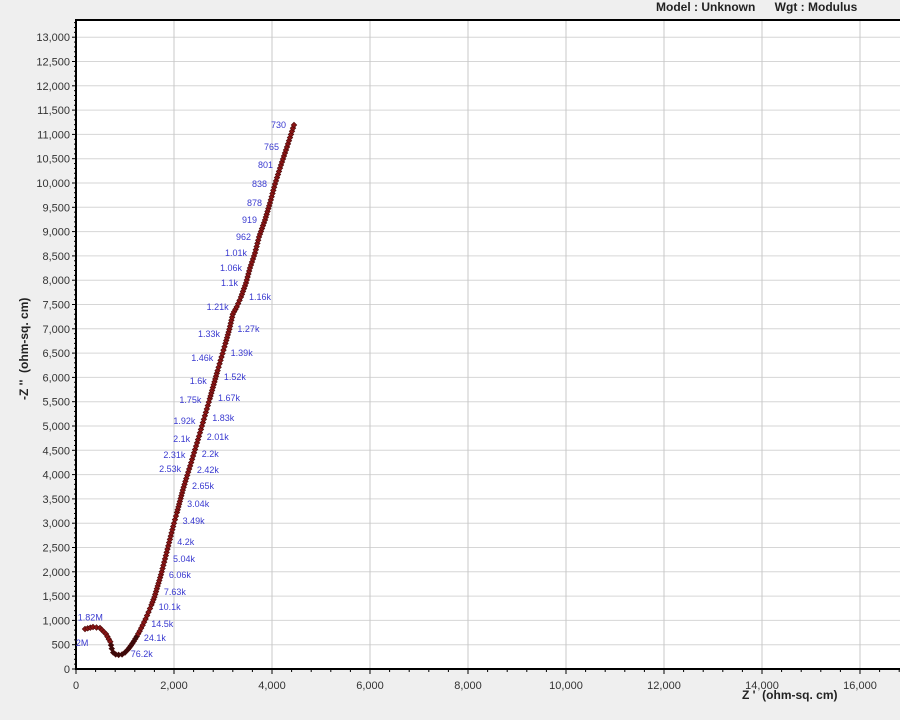  Describe the element at coordinates (566, 686) in the screenshot. I see `x-tick-label: 10,000` at that location.